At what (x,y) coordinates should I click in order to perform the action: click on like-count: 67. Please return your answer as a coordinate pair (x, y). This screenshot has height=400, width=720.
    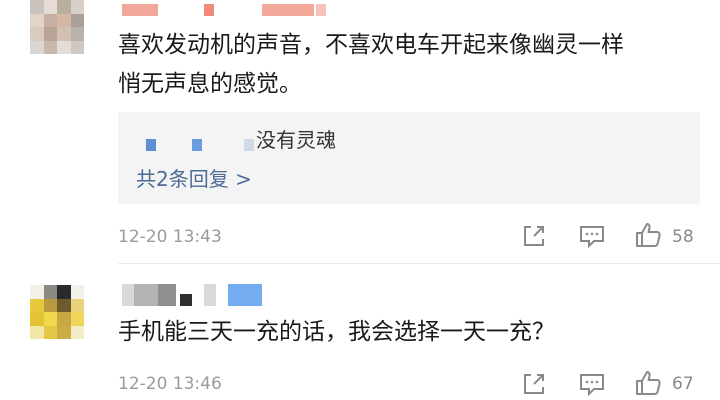
    Looking at the image, I should click on (683, 384).